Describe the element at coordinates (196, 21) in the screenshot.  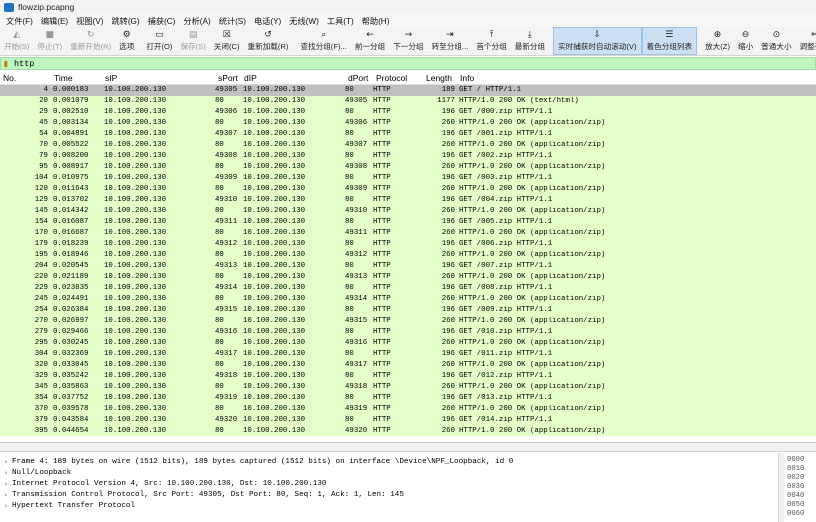
I see `menu-item: 分析(A)` at that location.